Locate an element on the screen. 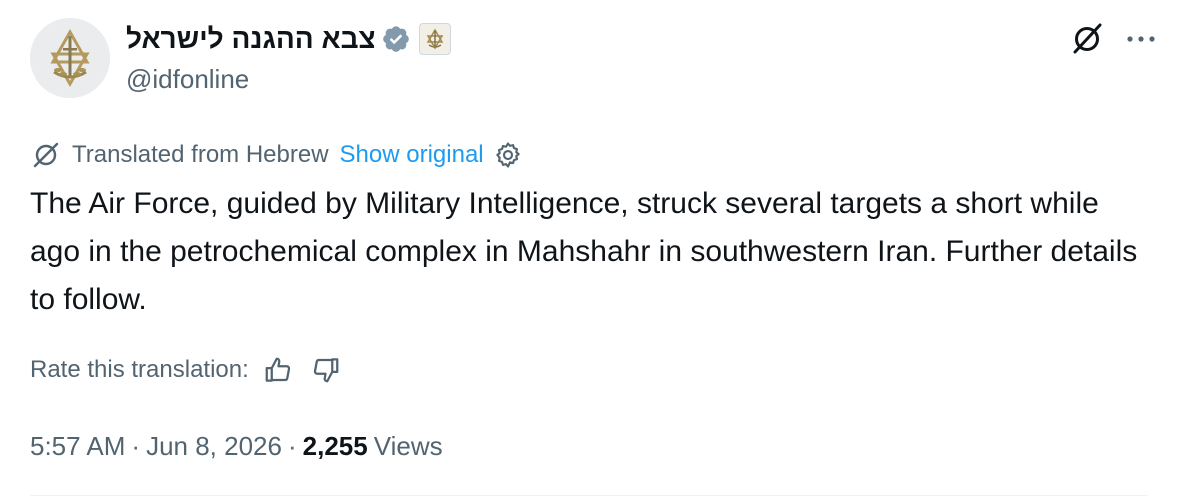 The image size is (1178, 500). avatar is located at coordinates (70, 58).